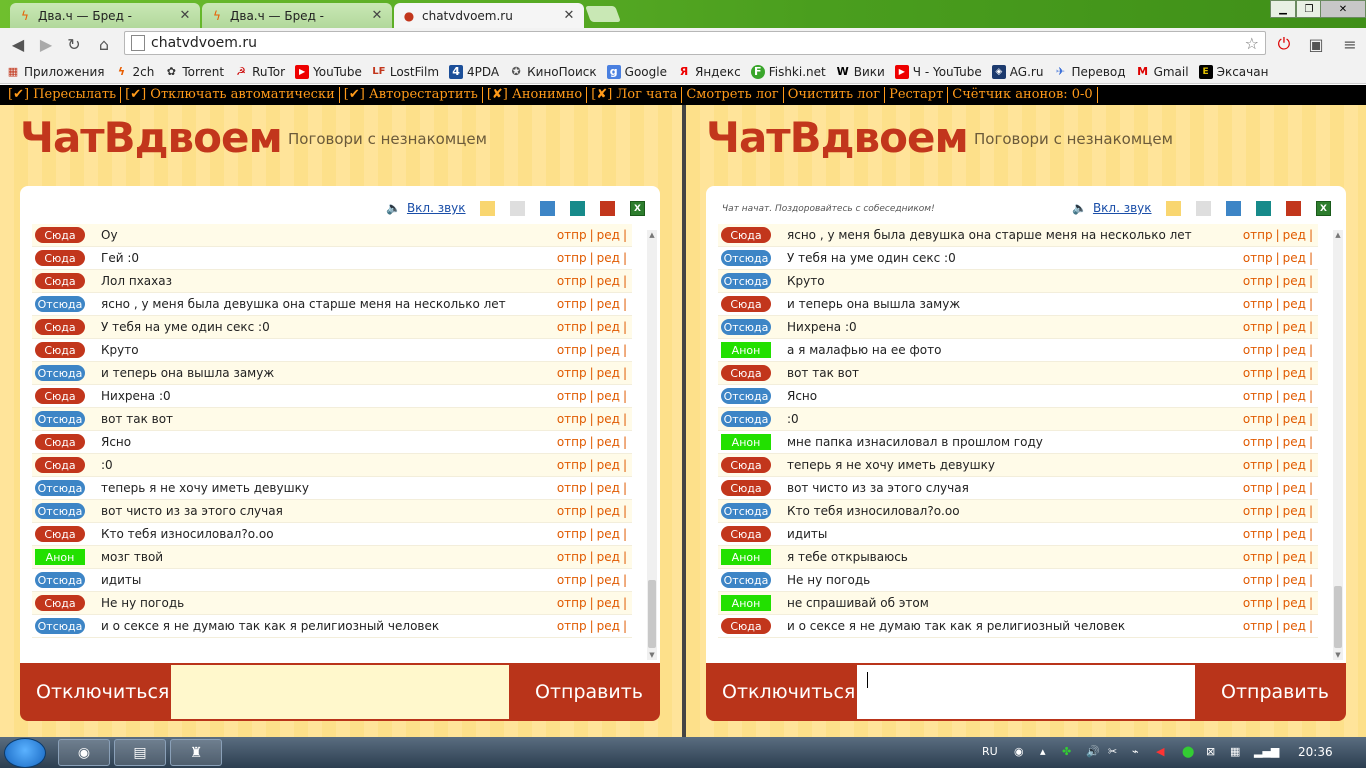 The image size is (1366, 768). What do you see at coordinates (1019, 751) in the screenshot?
I see `tray-chrome-icon: ◉` at bounding box center [1019, 751].